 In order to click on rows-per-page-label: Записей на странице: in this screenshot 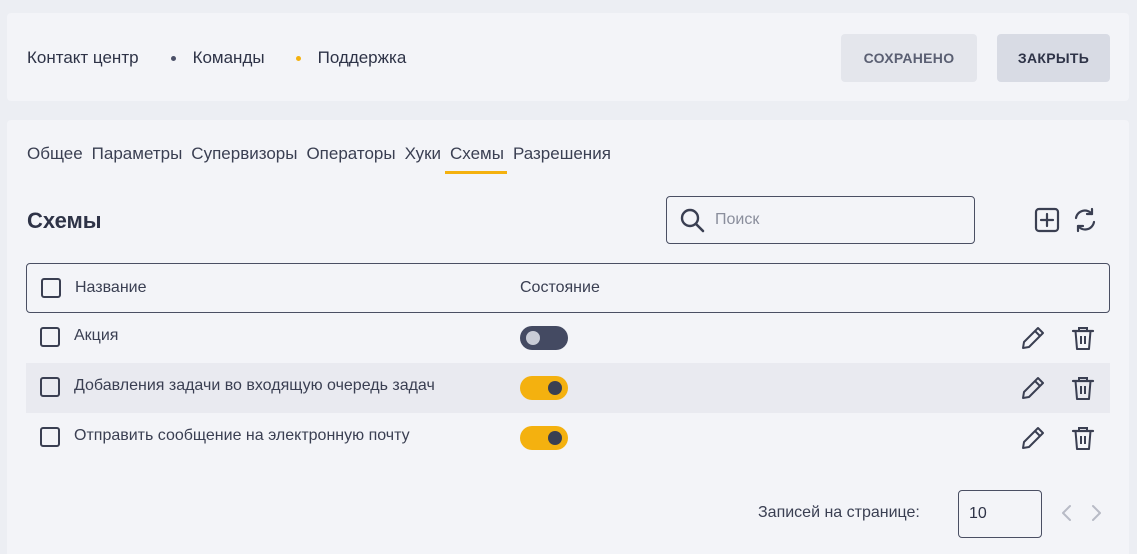, I will do `click(839, 512)`.